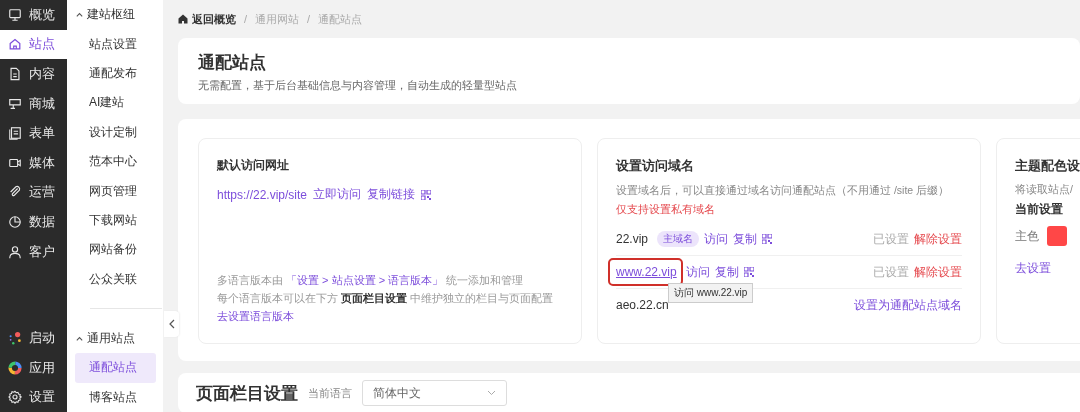  Describe the element at coordinates (115, 161) in the screenshot. I see `subnav-item: 范本中心` at that location.